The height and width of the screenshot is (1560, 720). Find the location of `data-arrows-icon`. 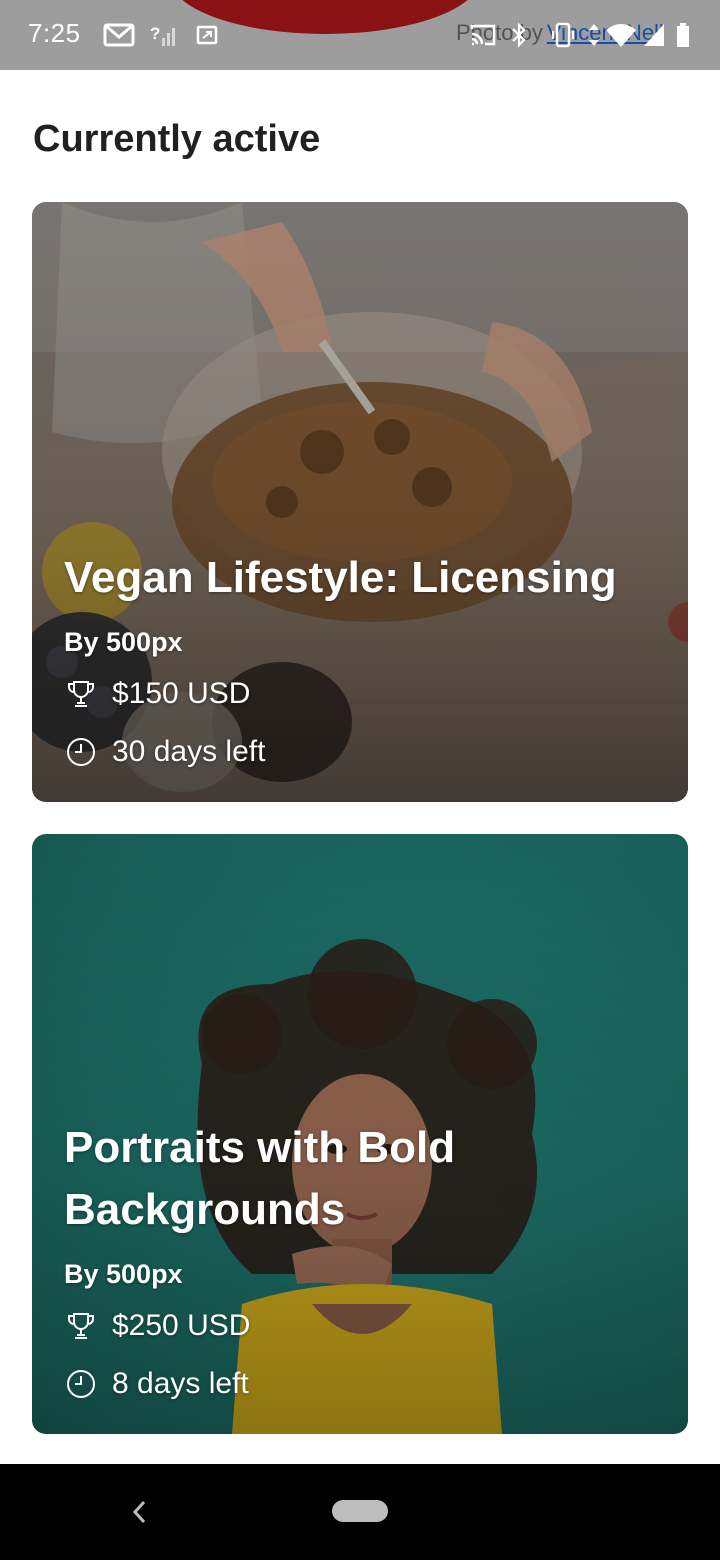

data-arrows-icon is located at coordinates (594, 35).